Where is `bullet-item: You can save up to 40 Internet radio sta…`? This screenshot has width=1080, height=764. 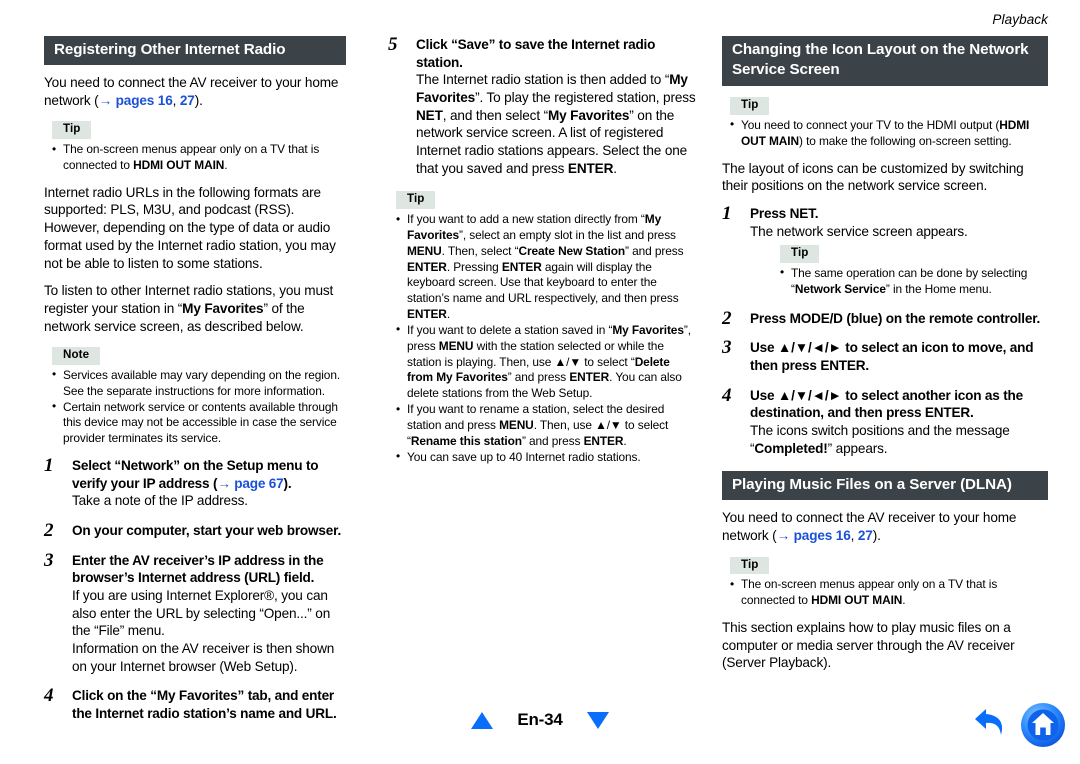
bullet-item: You can save up to 40 Internet radio sta… is located at coordinates (546, 457).